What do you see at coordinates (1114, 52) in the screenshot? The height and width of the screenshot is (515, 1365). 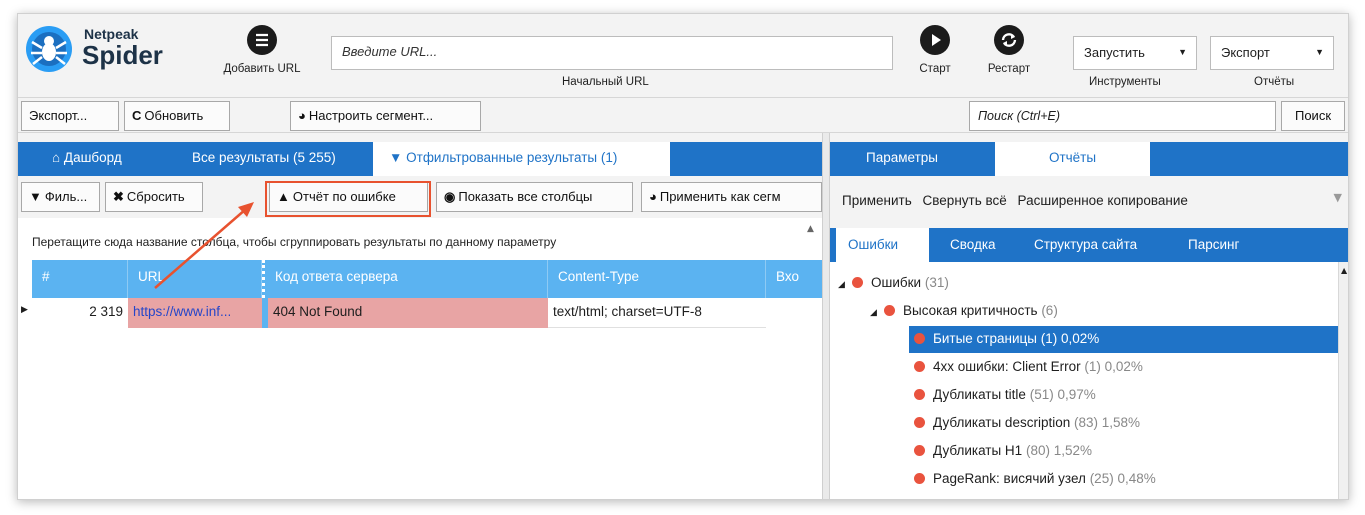 I see `tools-dropdown-value: Запустить` at bounding box center [1114, 52].